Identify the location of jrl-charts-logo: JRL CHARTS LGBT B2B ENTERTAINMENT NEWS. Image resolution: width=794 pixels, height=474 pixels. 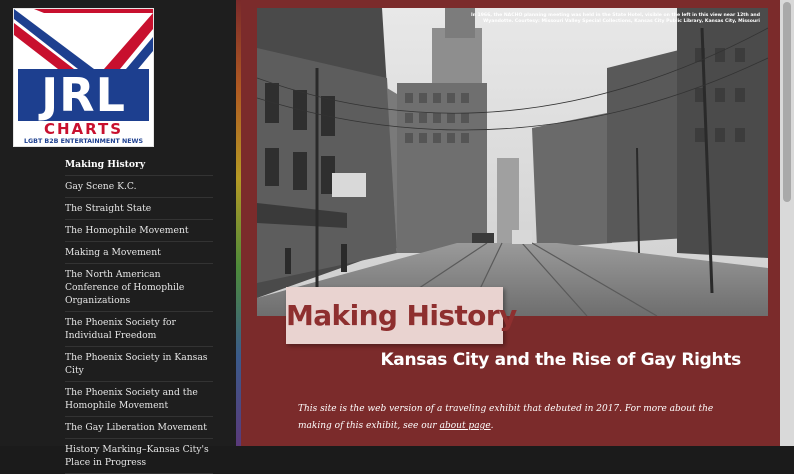
(83, 77).